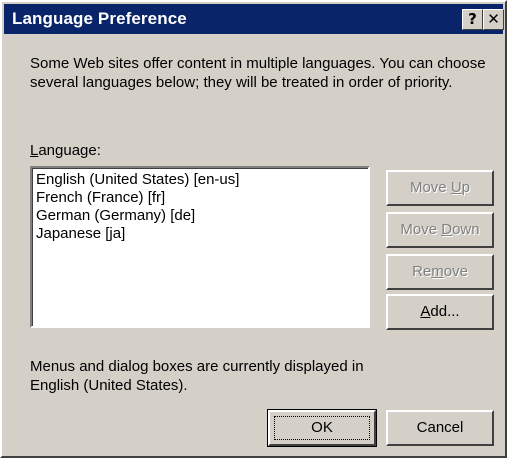 This screenshot has height=458, width=507. I want to click on help-button: ?, so click(472, 19).